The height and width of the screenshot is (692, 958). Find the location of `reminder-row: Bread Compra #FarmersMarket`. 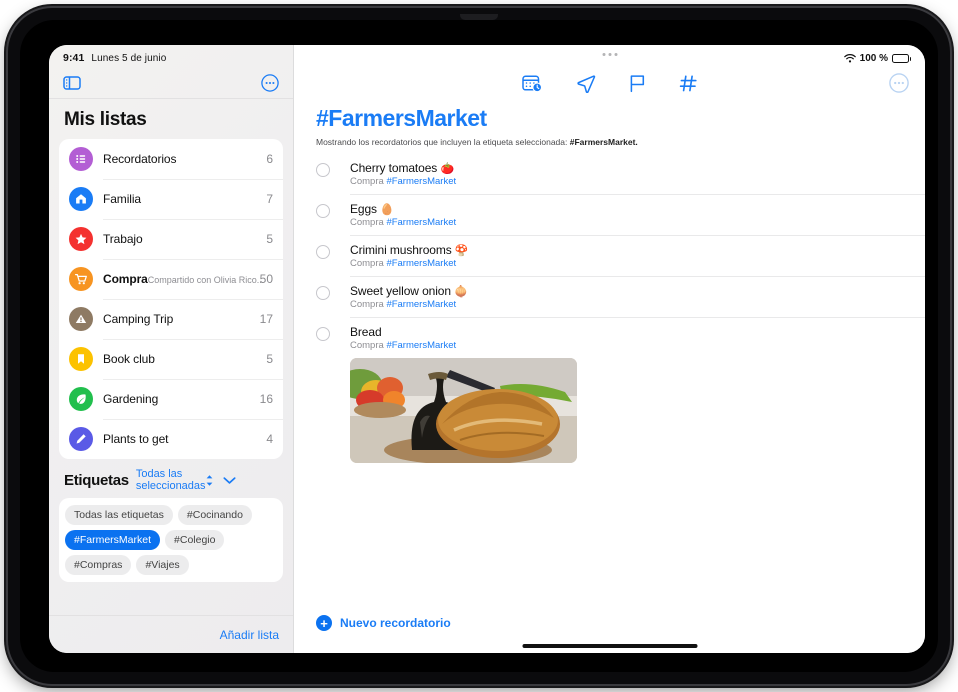

reminder-row: Bread Compra #FarmersMarket is located at coordinates (620, 393).